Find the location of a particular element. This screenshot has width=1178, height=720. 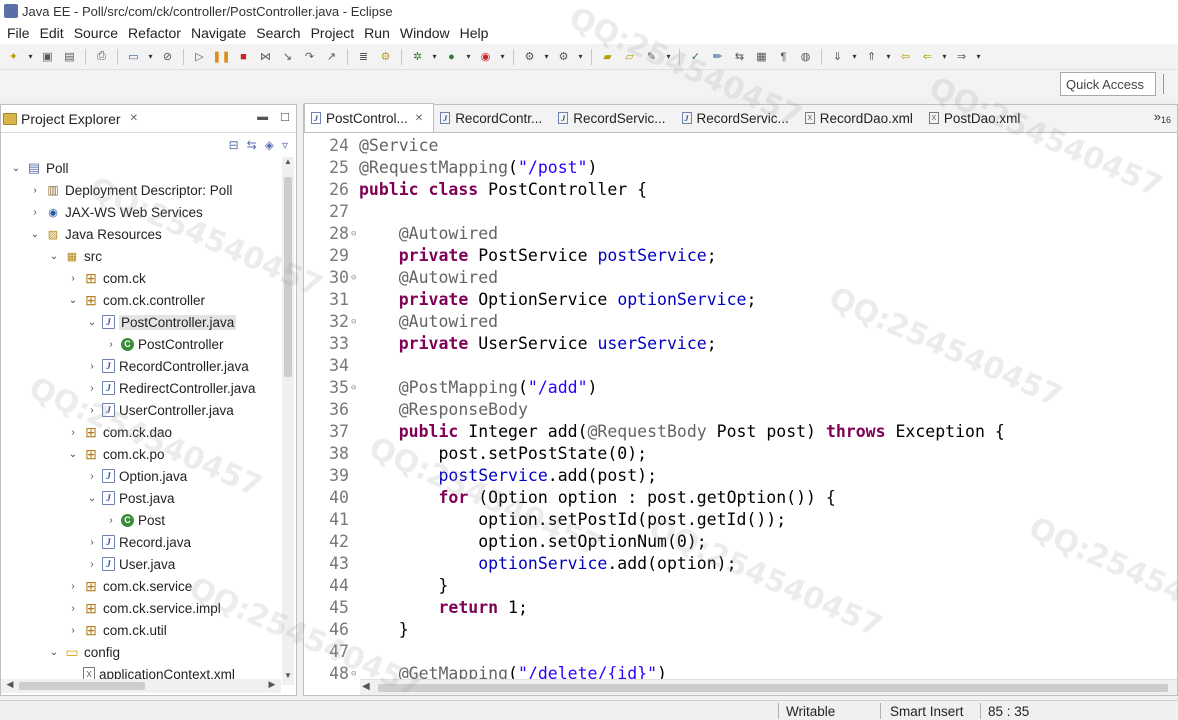

use-step-filters-icon: ≣ is located at coordinates (363, 57).